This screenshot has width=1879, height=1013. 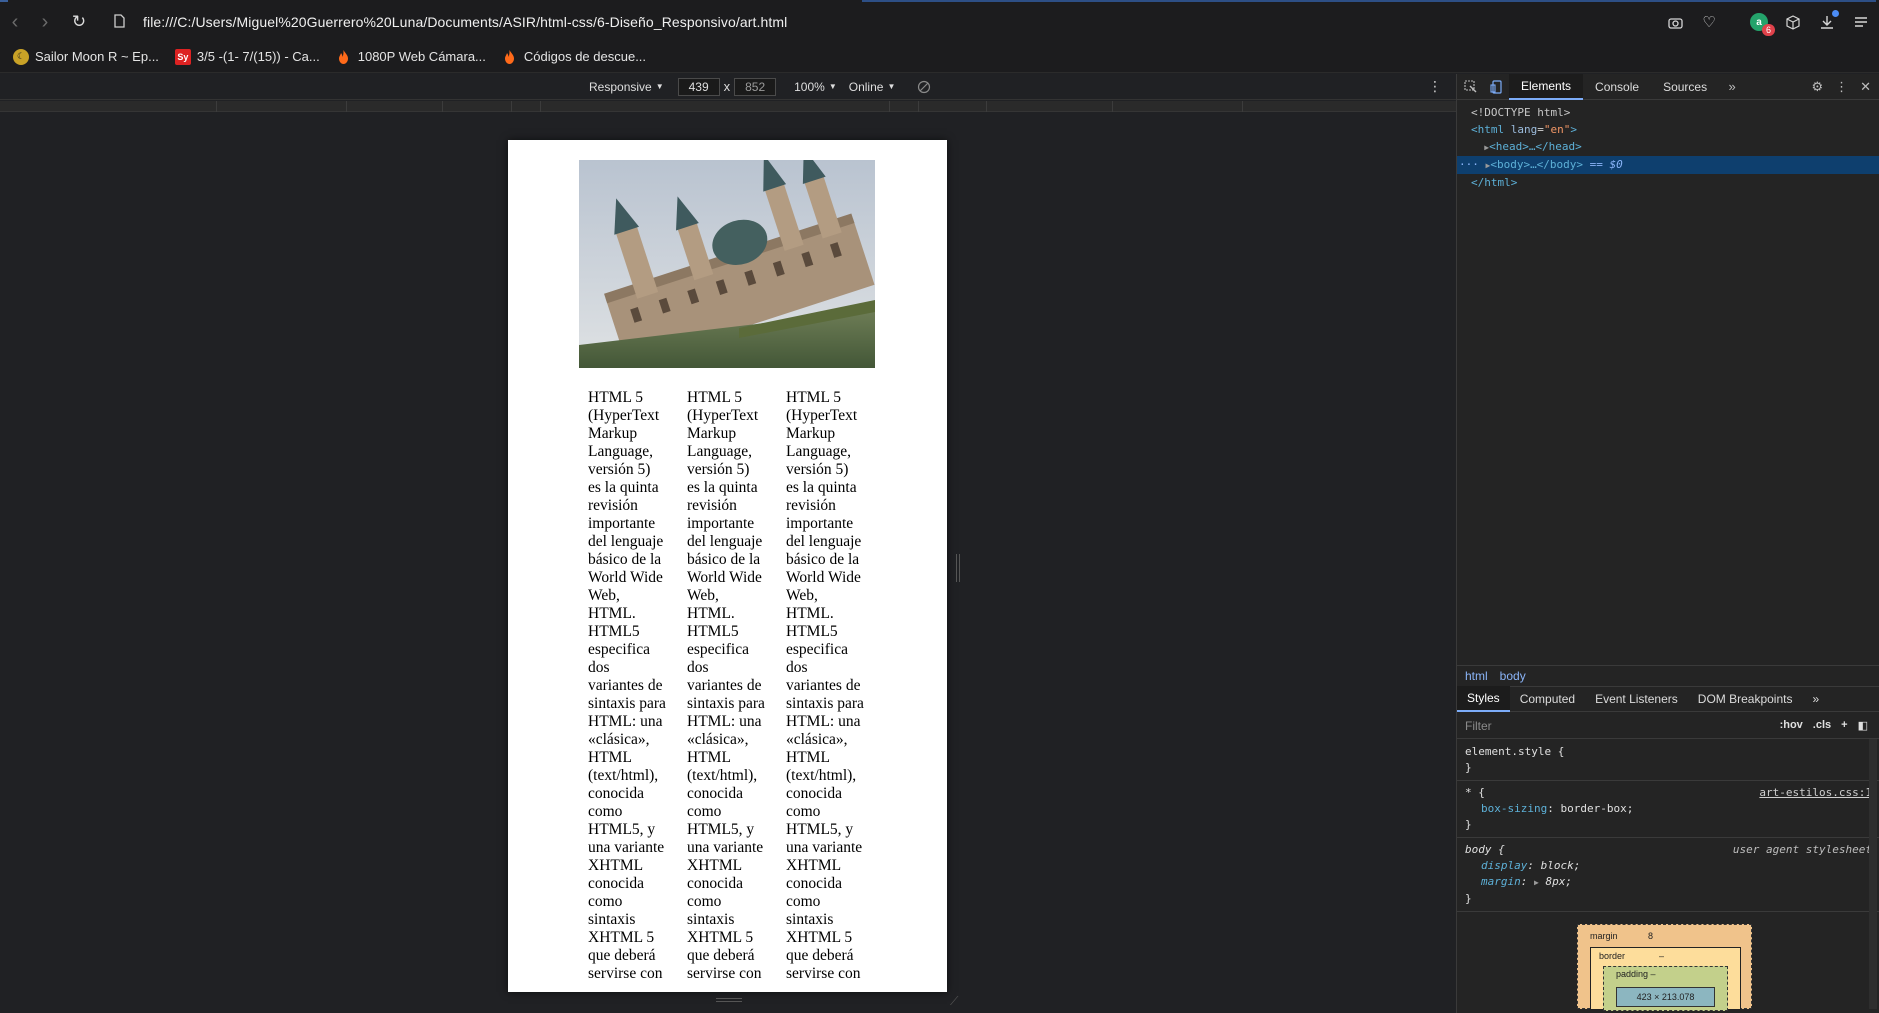 I want to click on forward-button: ›, so click(x=45, y=22).